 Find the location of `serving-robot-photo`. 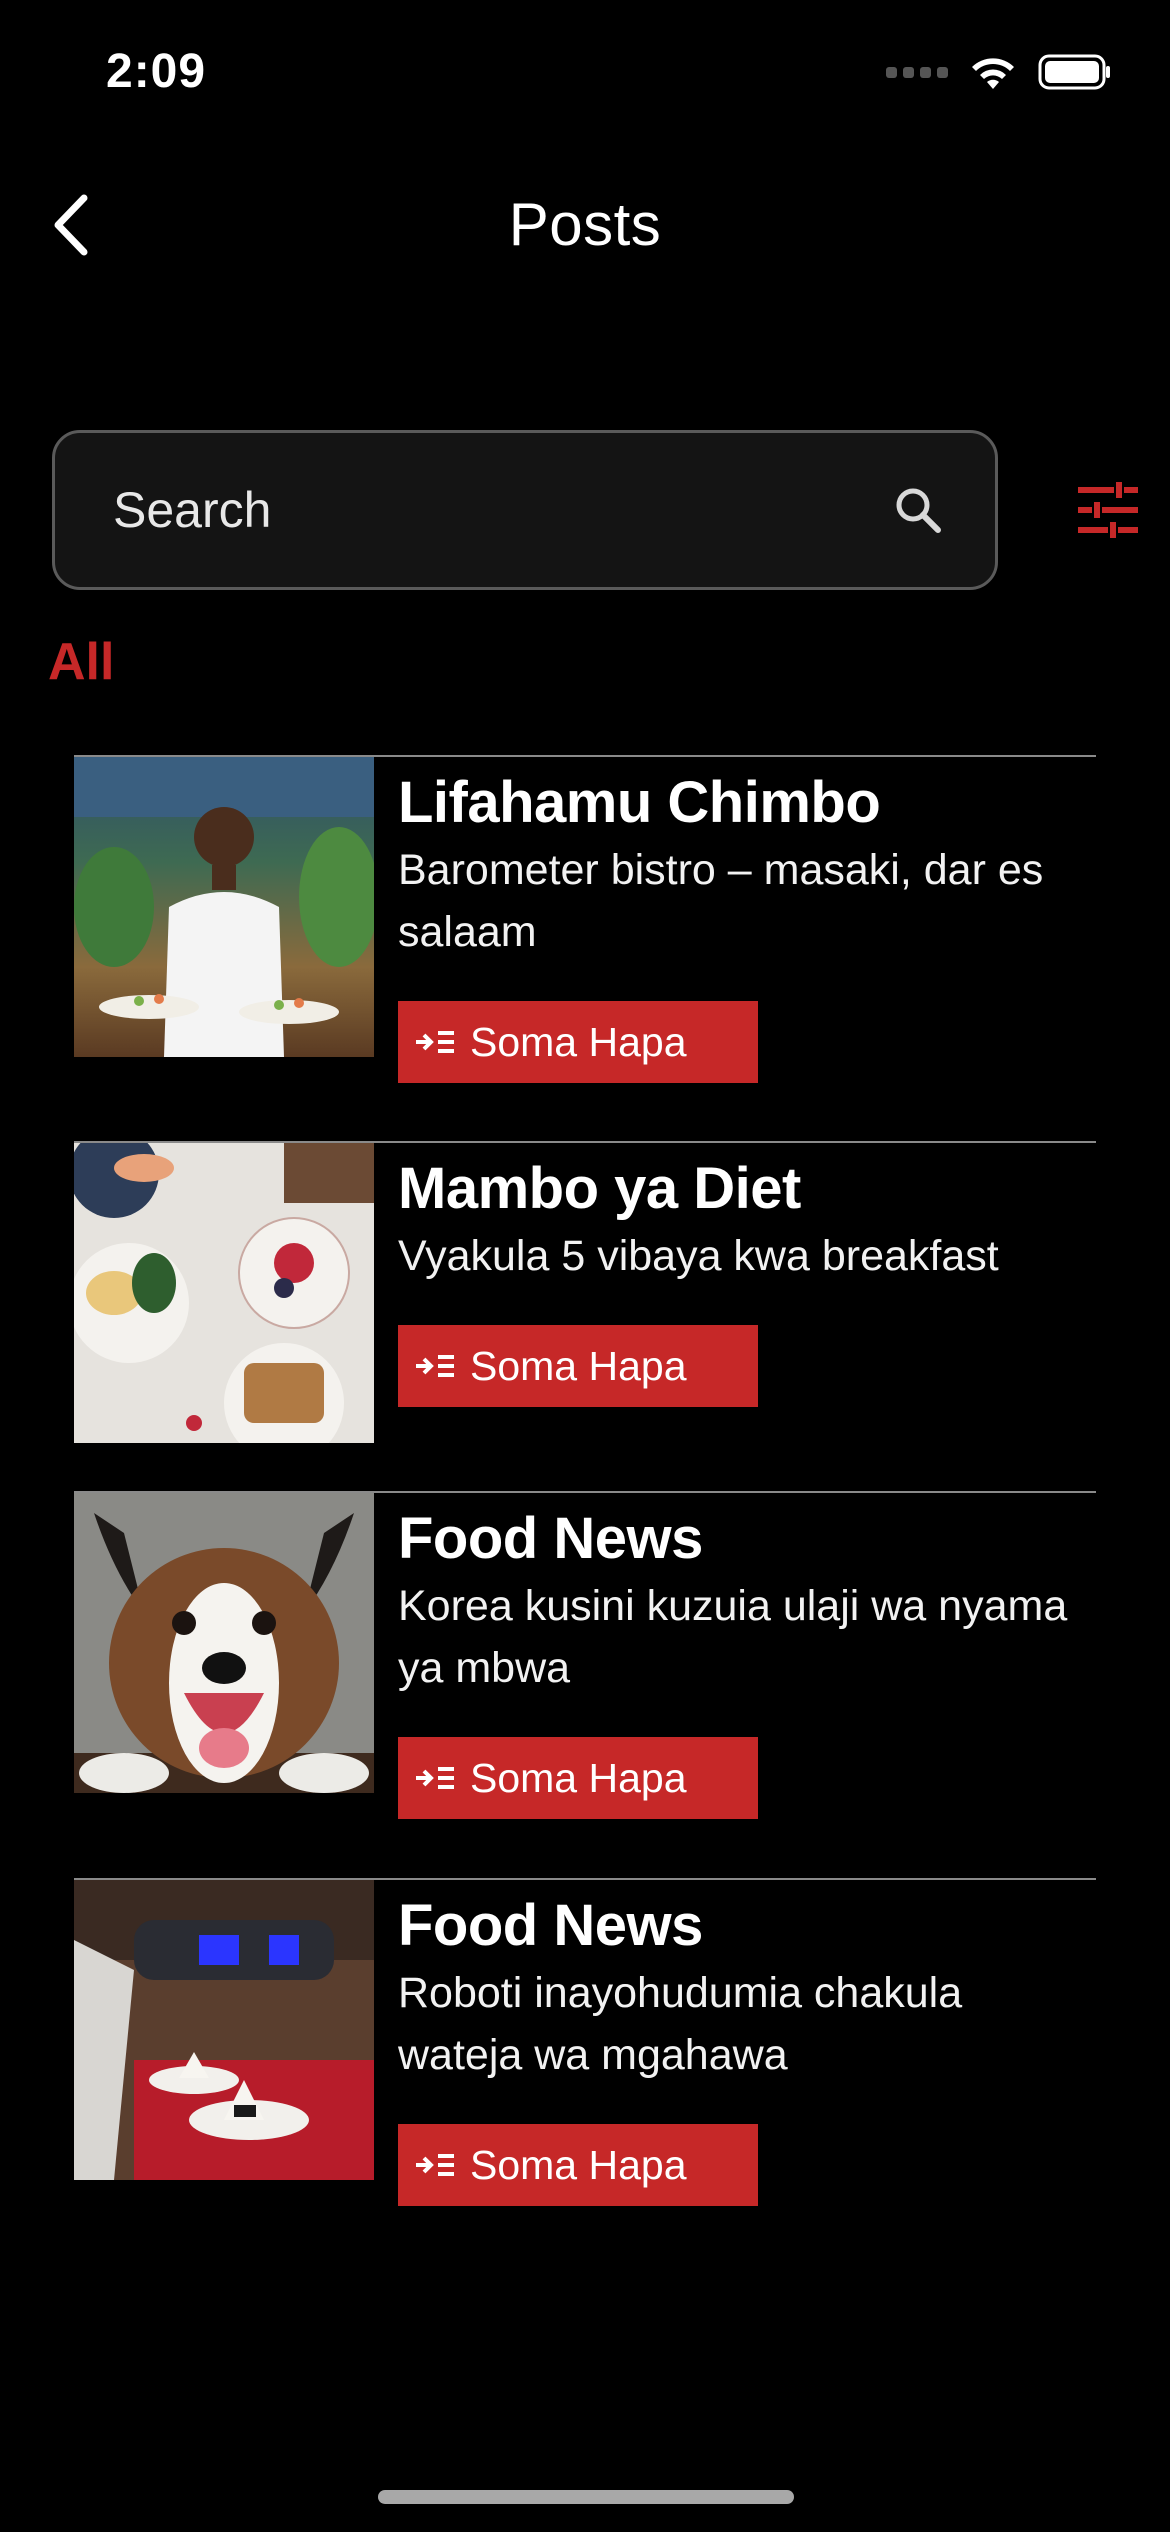

serving-robot-photo is located at coordinates (224, 2030).